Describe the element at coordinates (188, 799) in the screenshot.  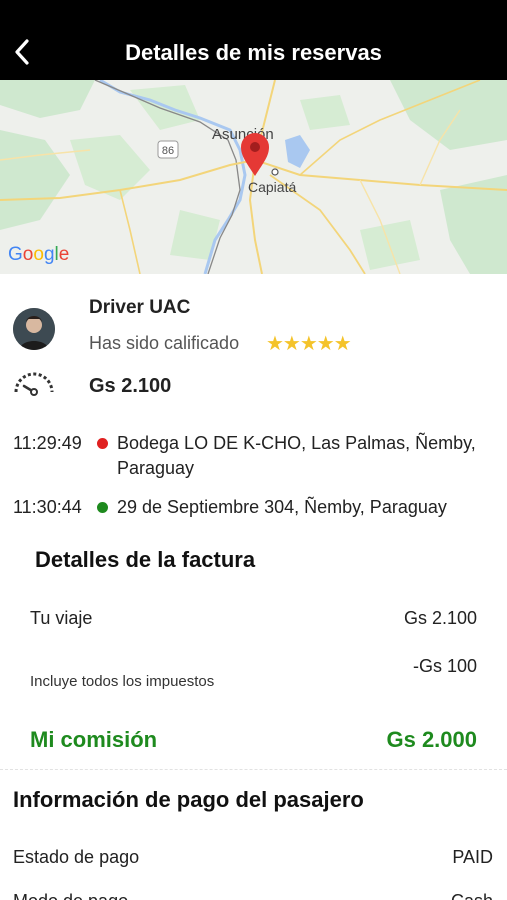
I see `payment-section-title: Información de pago del pasajero` at that location.